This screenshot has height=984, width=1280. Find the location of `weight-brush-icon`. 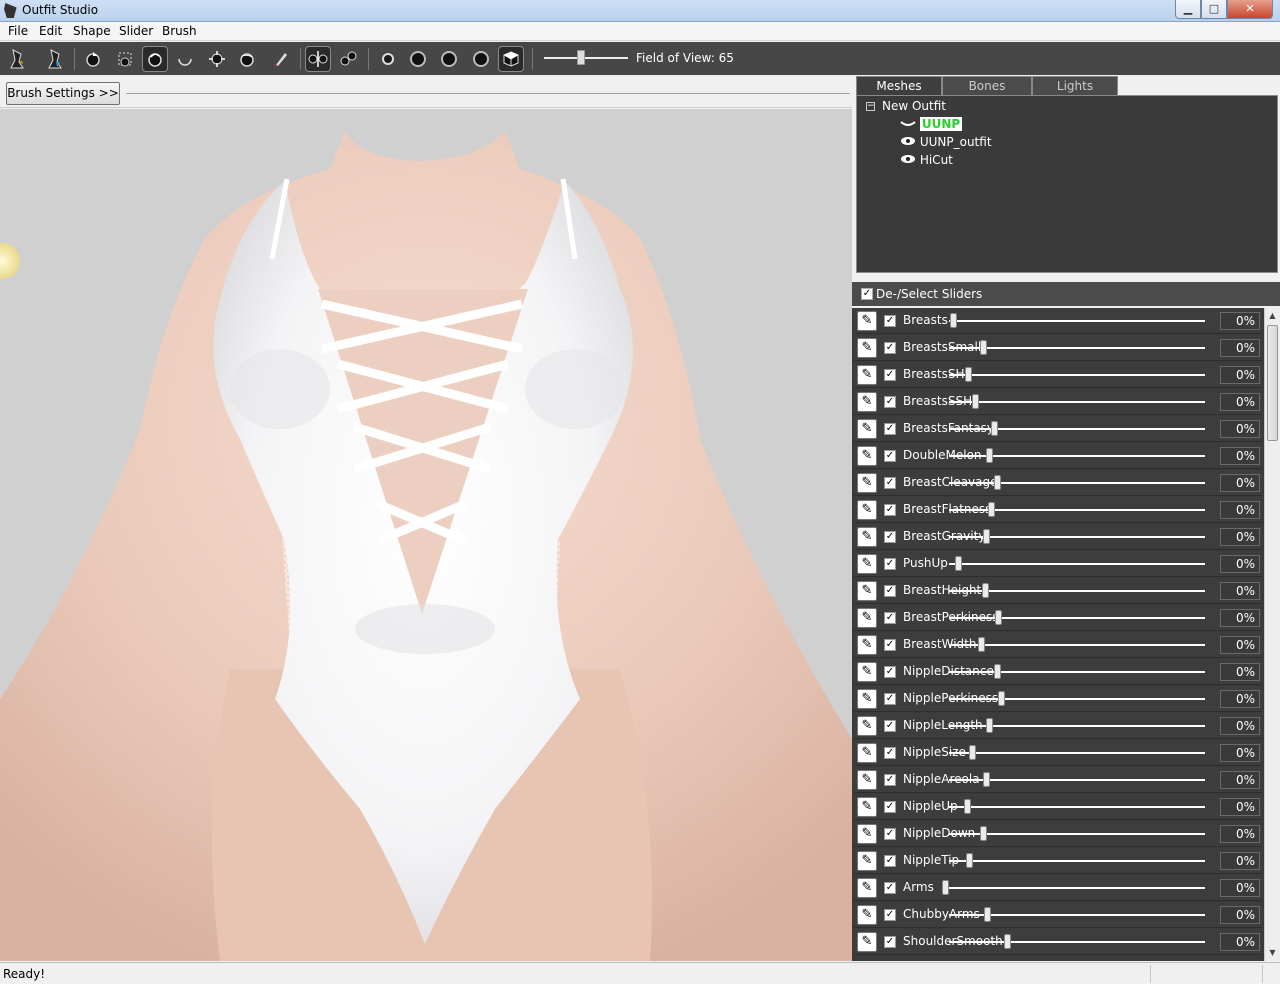

weight-brush-icon is located at coordinates (281, 59).